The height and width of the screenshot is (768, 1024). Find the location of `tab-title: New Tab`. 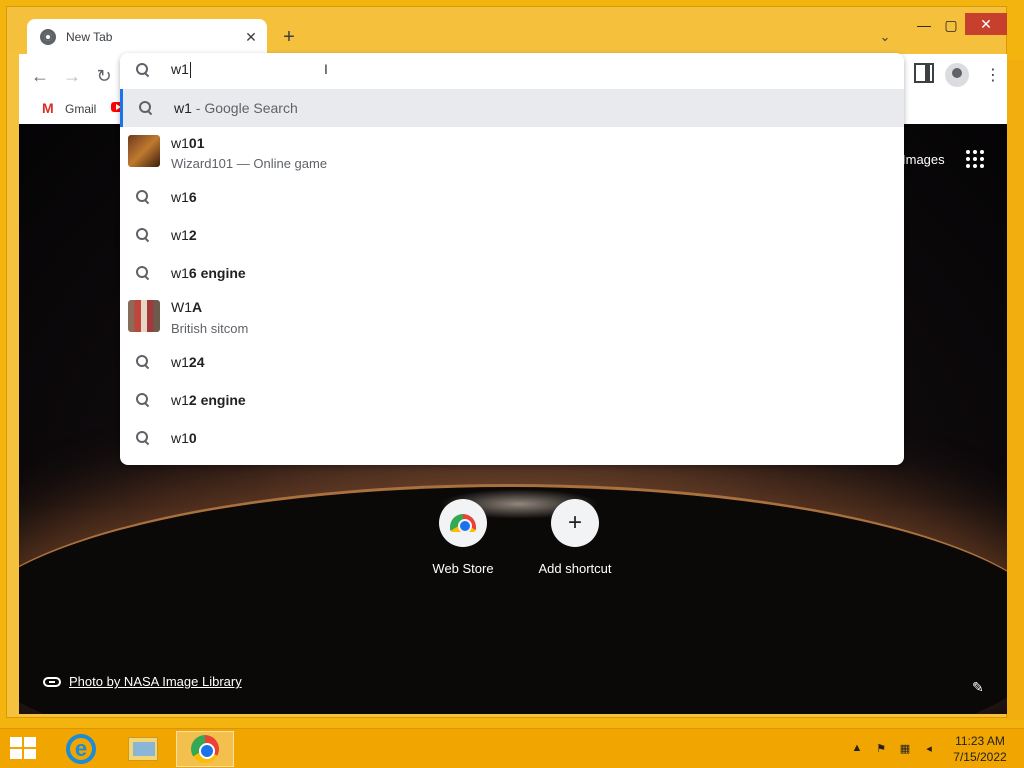

tab-title: New Tab is located at coordinates (89, 37).